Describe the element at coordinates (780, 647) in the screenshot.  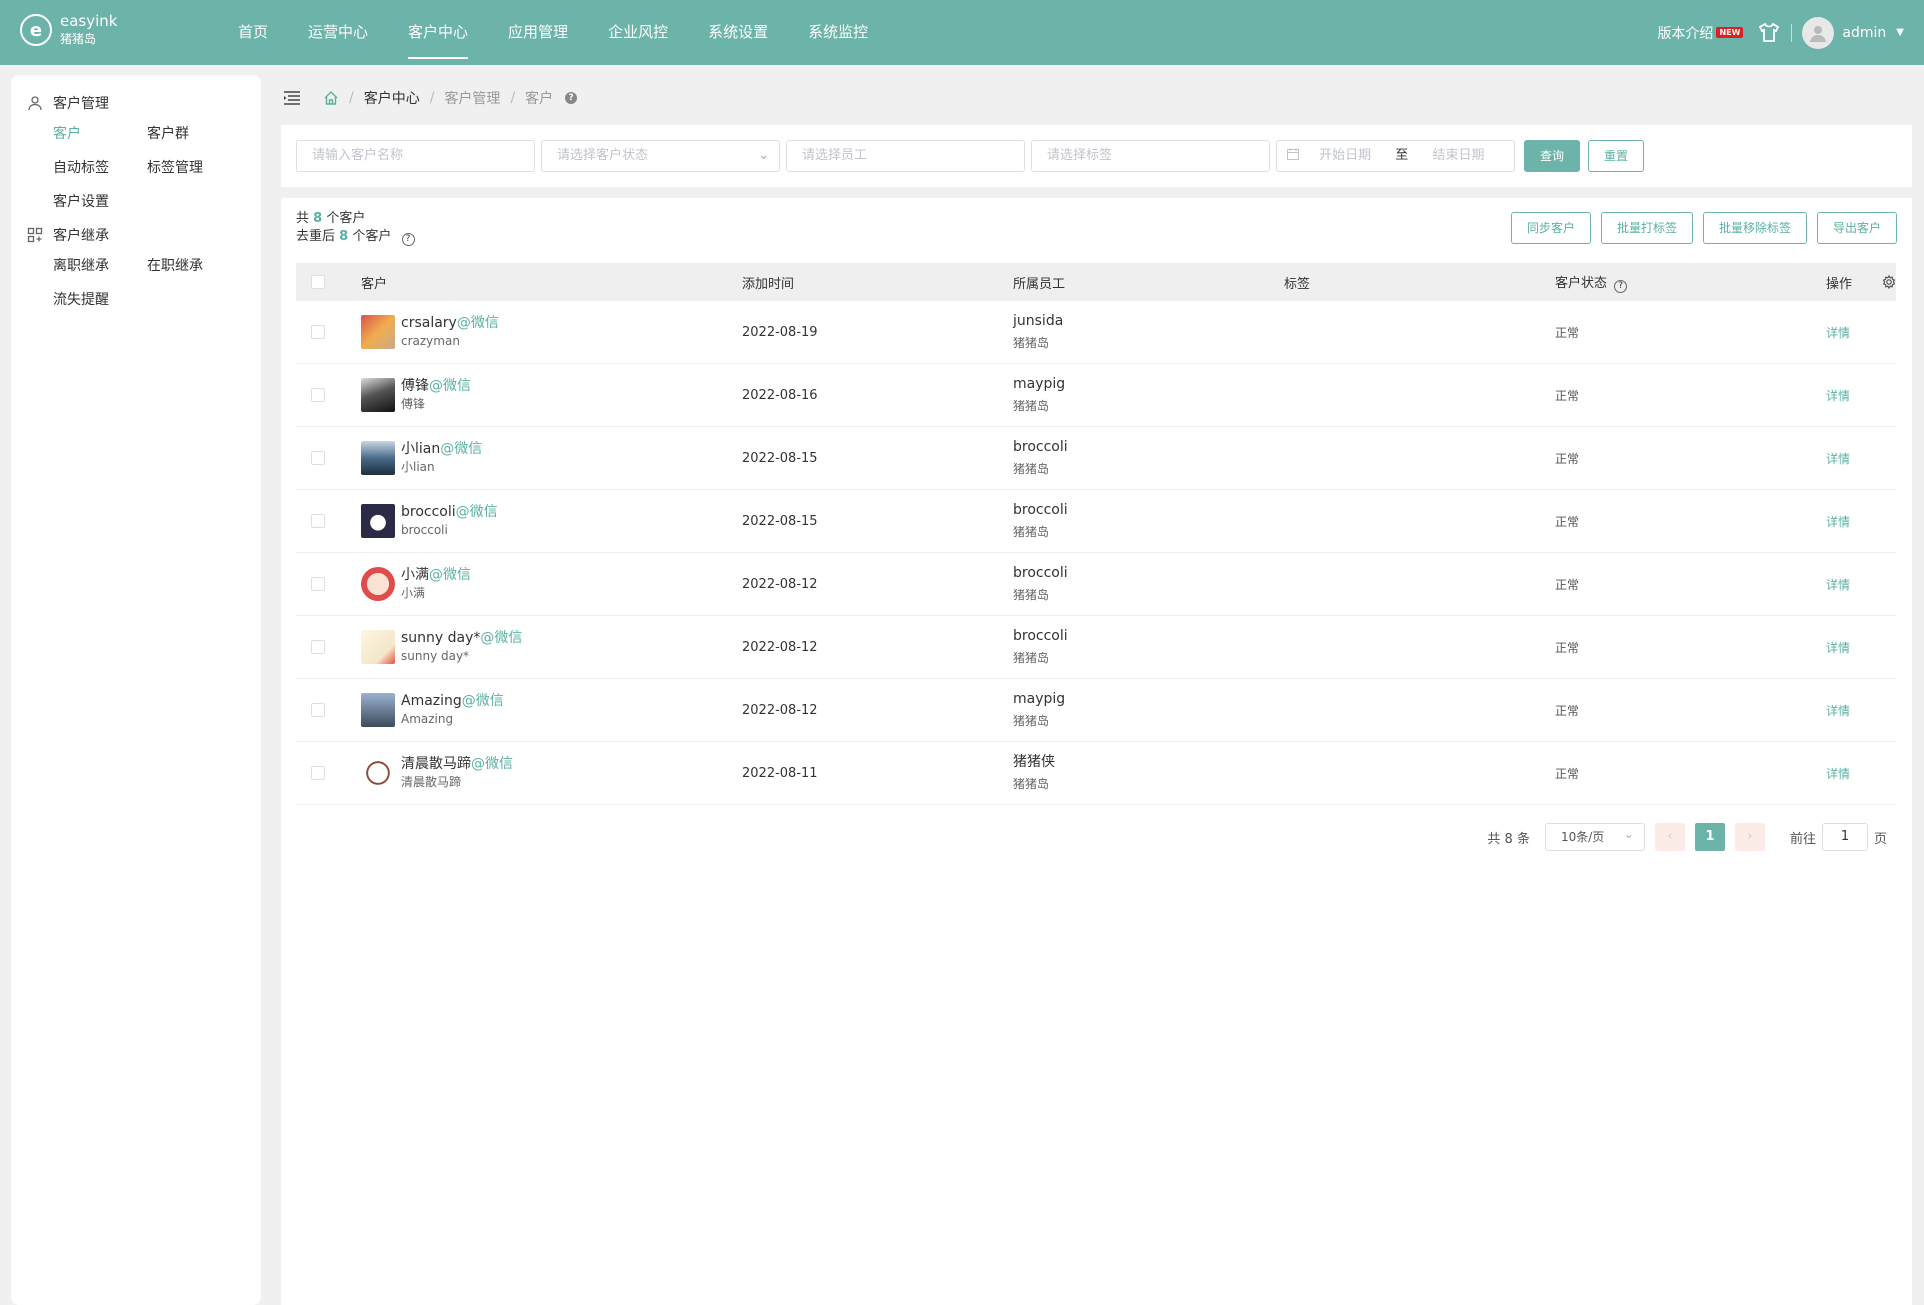
I see `add-time: 2022-08-12` at that location.